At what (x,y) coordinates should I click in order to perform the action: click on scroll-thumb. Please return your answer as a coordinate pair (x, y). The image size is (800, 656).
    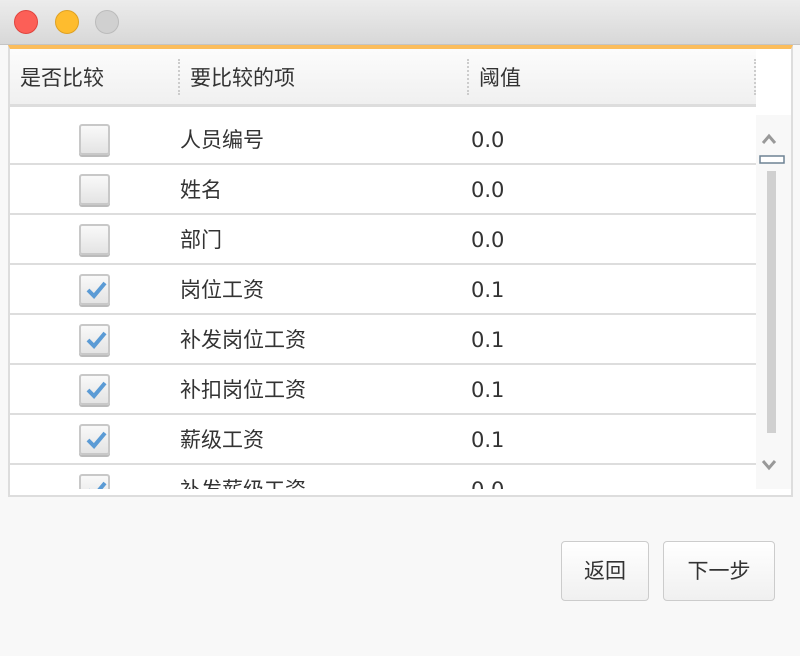
    Looking at the image, I should click on (772, 159).